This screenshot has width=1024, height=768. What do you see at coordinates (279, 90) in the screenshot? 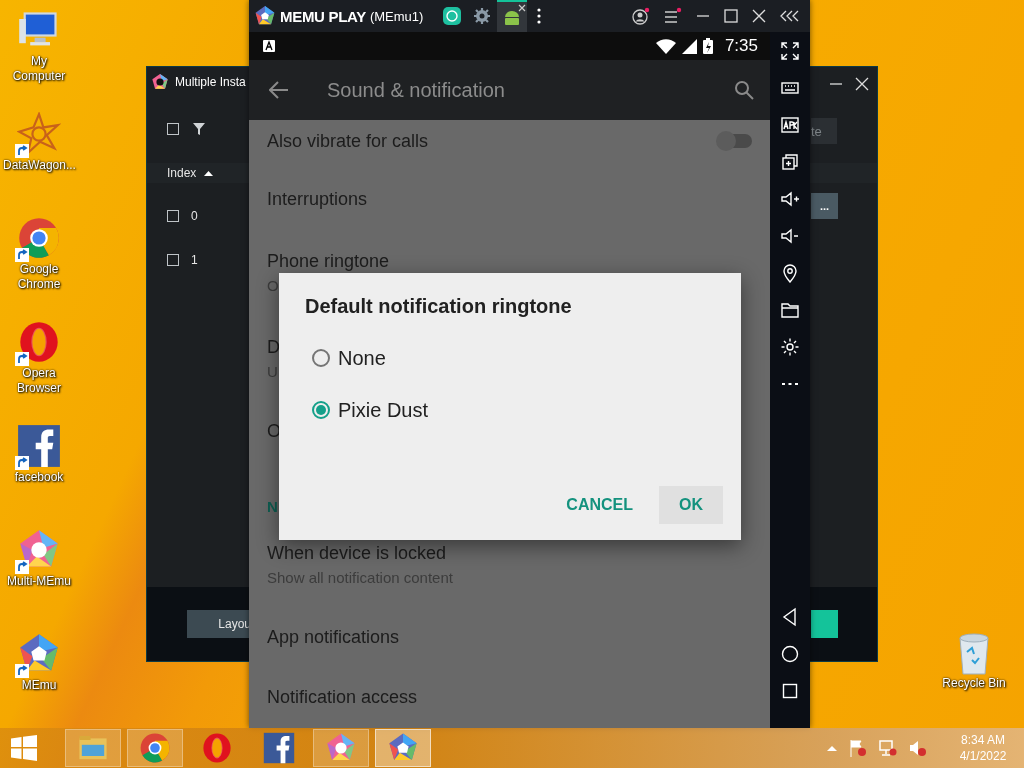
I see `back-arrow-icon` at bounding box center [279, 90].